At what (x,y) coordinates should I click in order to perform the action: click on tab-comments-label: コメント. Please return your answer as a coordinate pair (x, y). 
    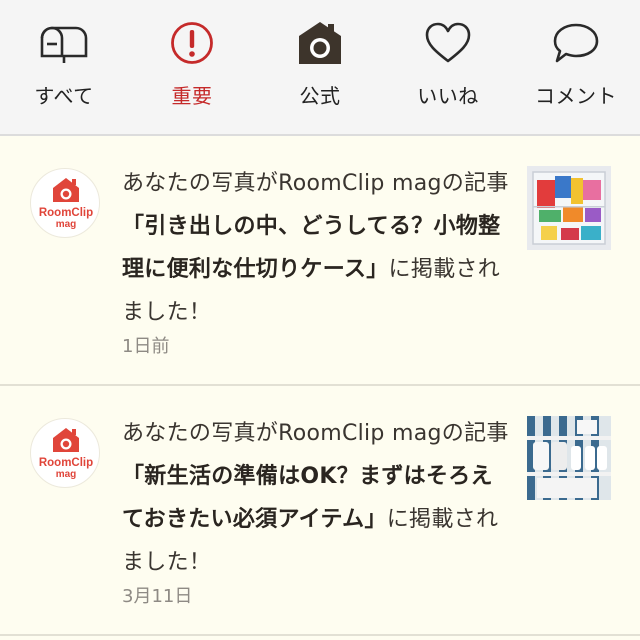
    Looking at the image, I should click on (576, 96).